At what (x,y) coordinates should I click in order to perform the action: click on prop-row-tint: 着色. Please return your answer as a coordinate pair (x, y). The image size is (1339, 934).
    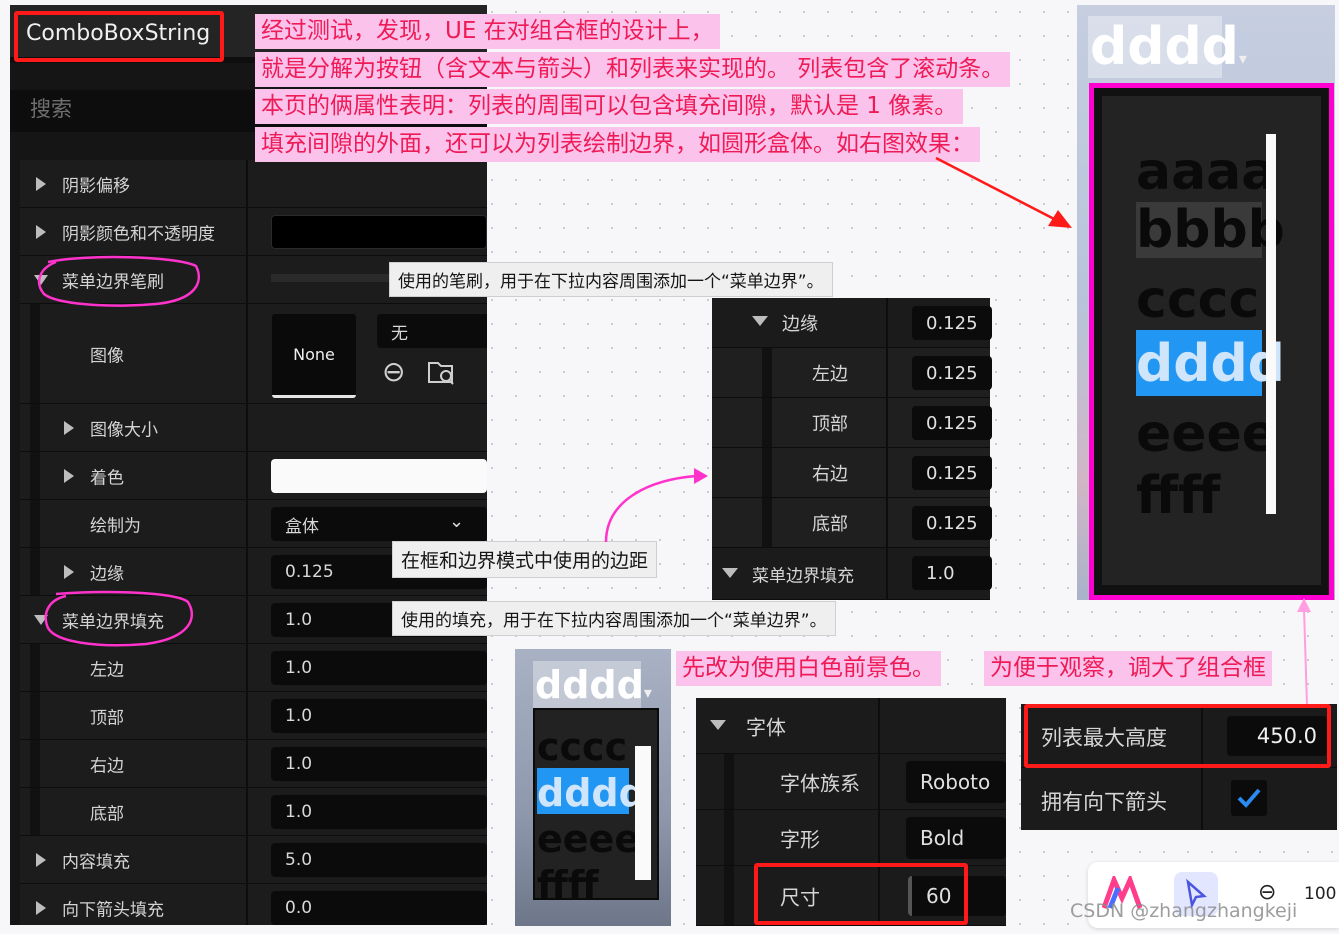
    Looking at the image, I should click on (253, 476).